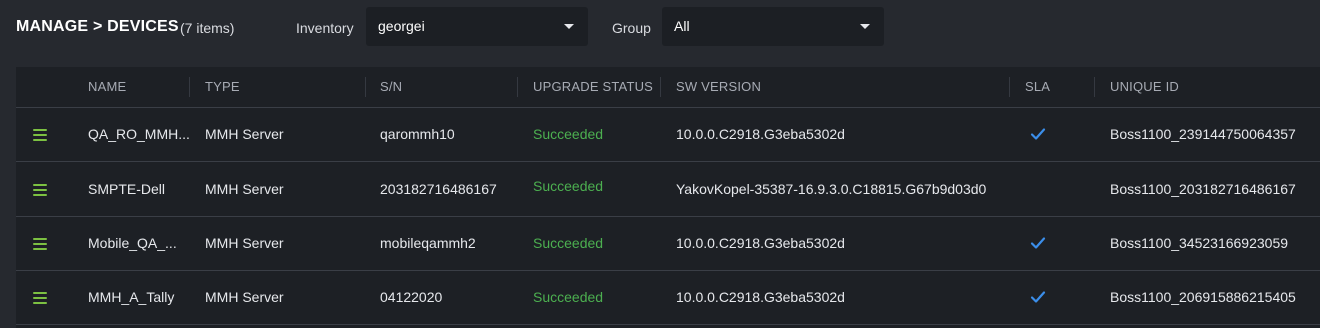 This screenshot has width=1320, height=328. What do you see at coordinates (773, 26) in the screenshot?
I see `group-select: All` at bounding box center [773, 26].